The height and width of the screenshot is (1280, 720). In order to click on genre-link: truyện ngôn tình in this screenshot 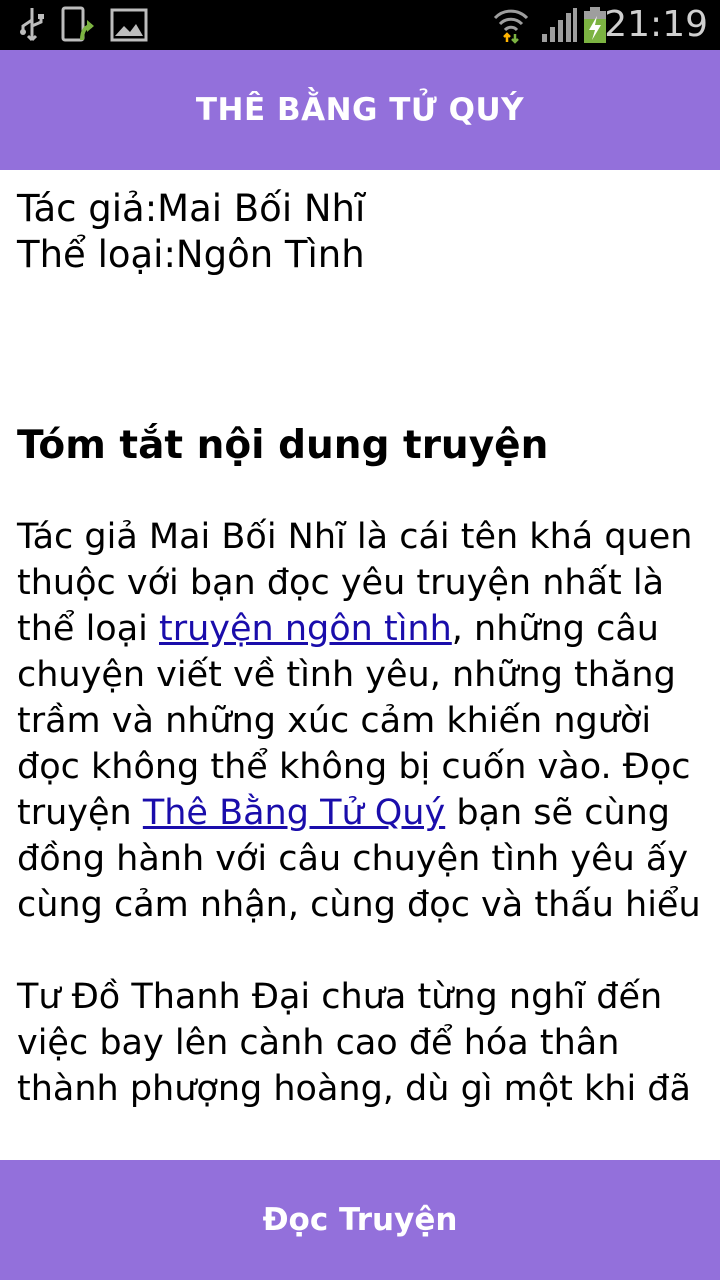, I will do `click(305, 629)`.